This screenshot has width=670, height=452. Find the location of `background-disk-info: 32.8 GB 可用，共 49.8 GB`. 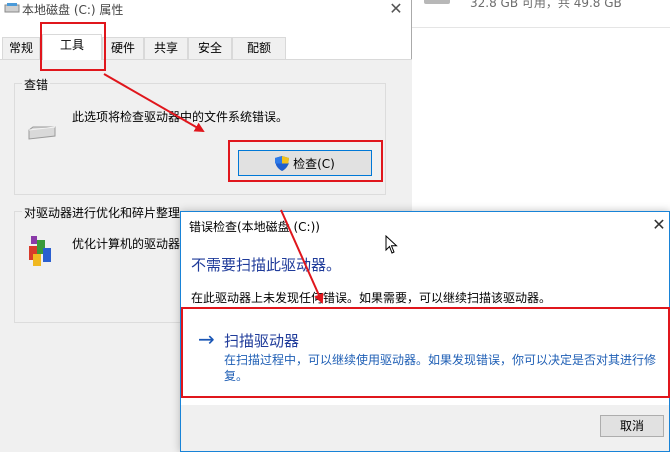

background-disk-info: 32.8 GB 可用，共 49.8 GB is located at coordinates (546, 5).